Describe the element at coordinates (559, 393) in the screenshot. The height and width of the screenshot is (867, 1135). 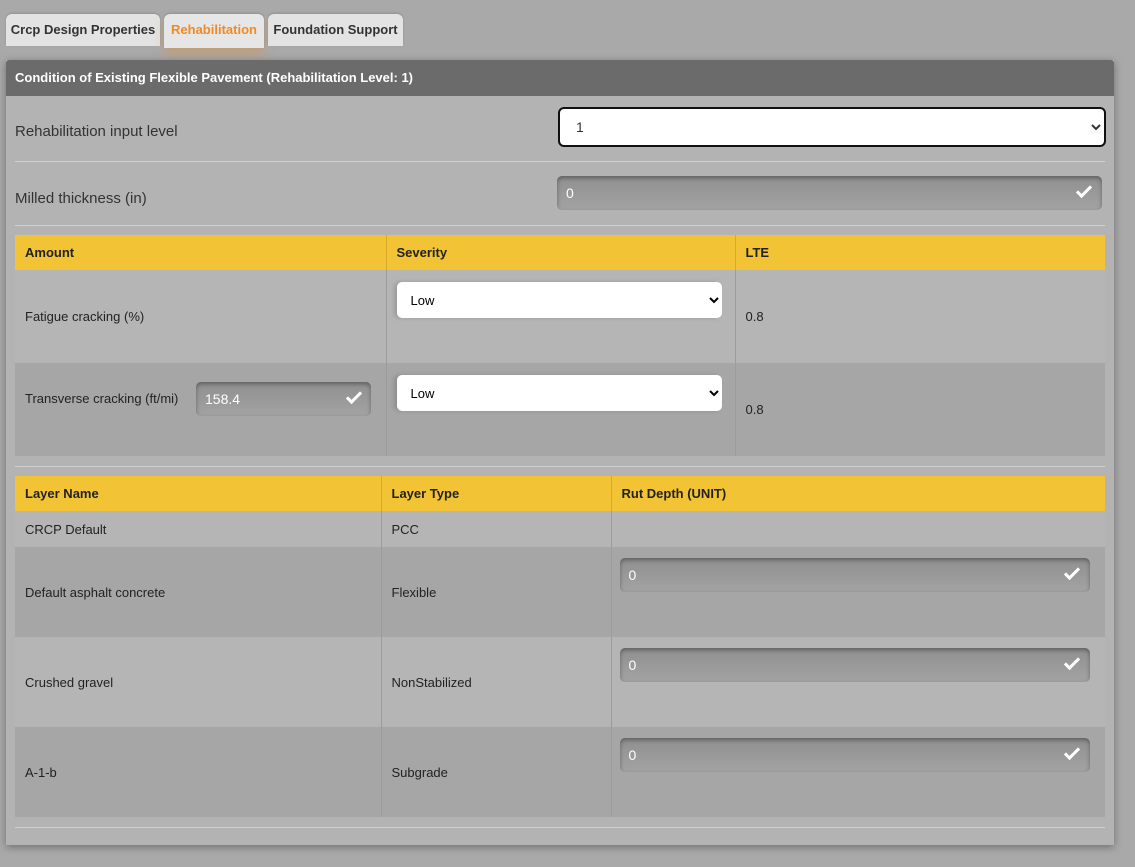
I see `transverse-severity-select: Low` at that location.